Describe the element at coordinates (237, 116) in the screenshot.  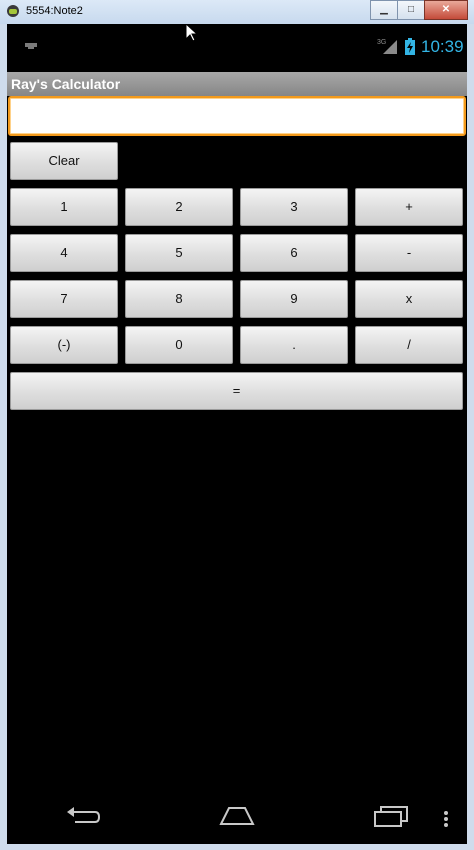
I see `calculator-display` at that location.